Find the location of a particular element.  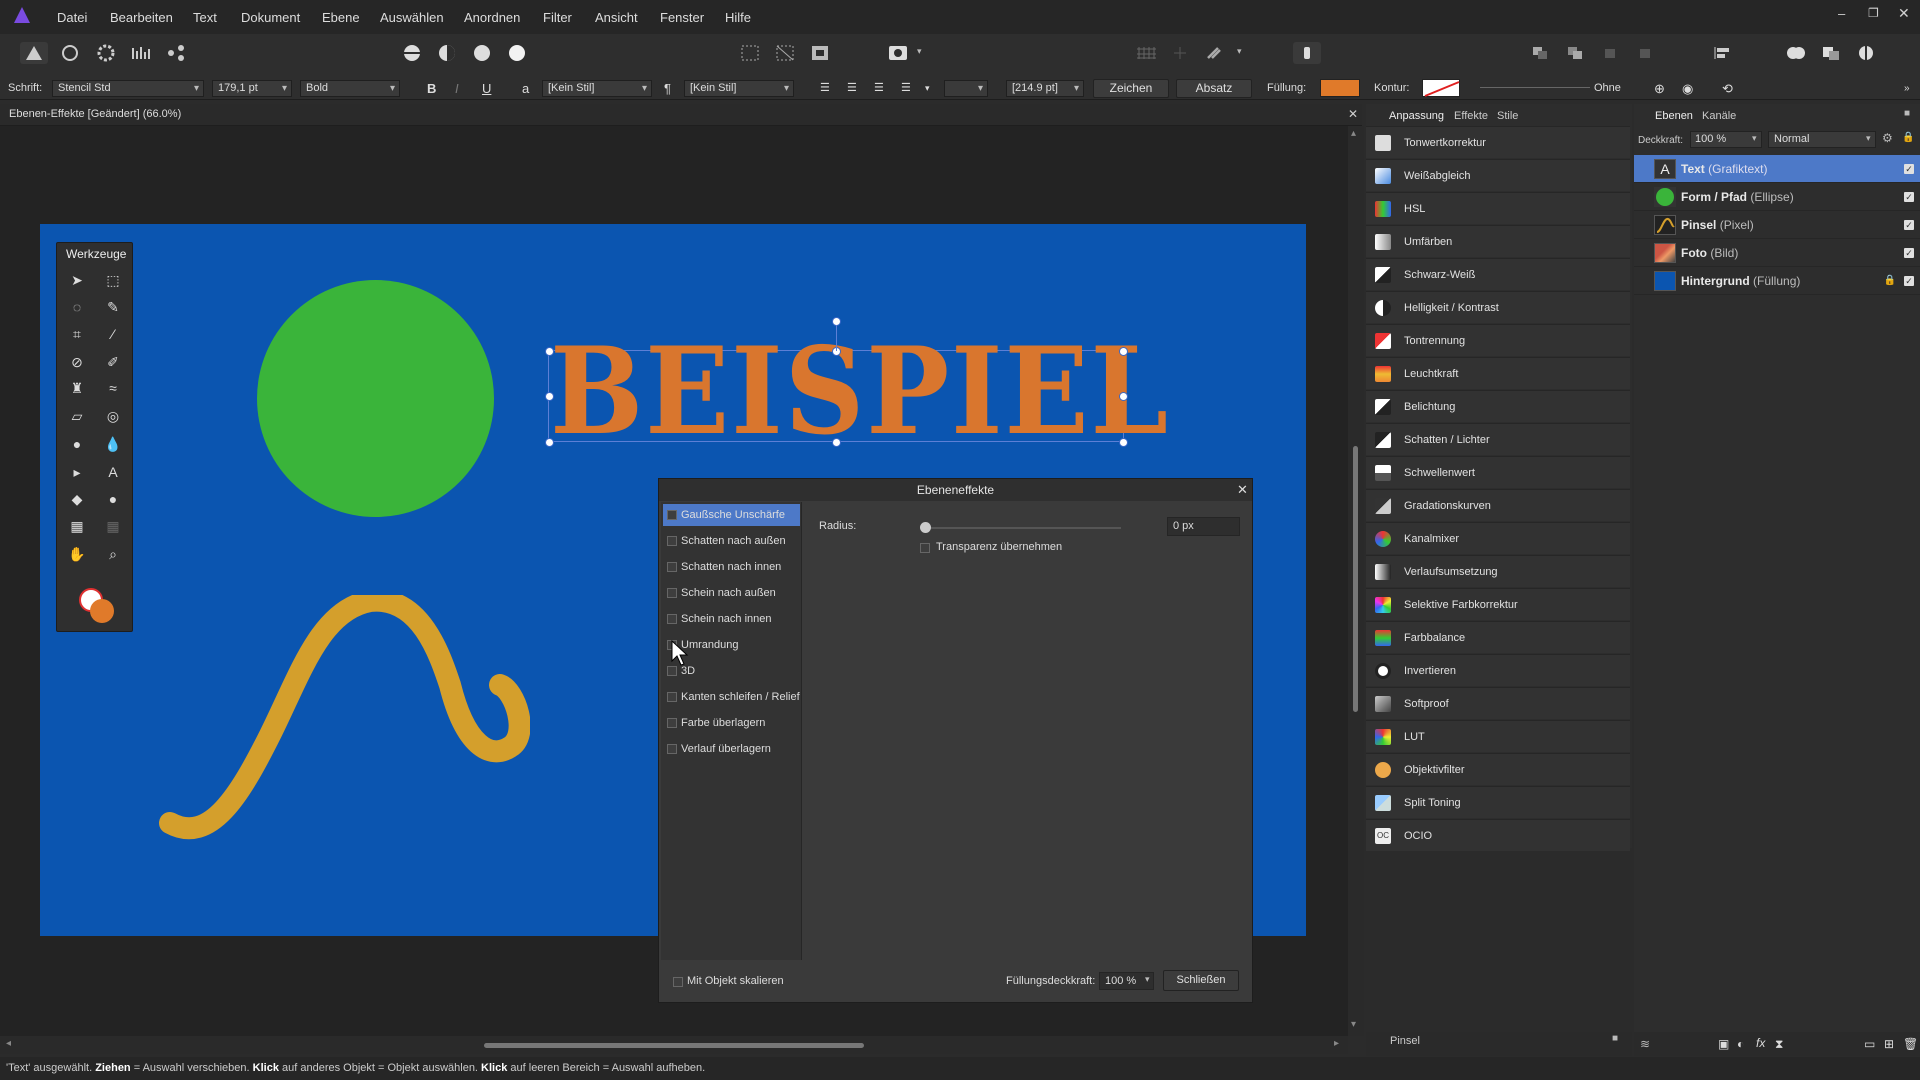

layer-locked-icon: 🔒 is located at coordinates (1890, 281).